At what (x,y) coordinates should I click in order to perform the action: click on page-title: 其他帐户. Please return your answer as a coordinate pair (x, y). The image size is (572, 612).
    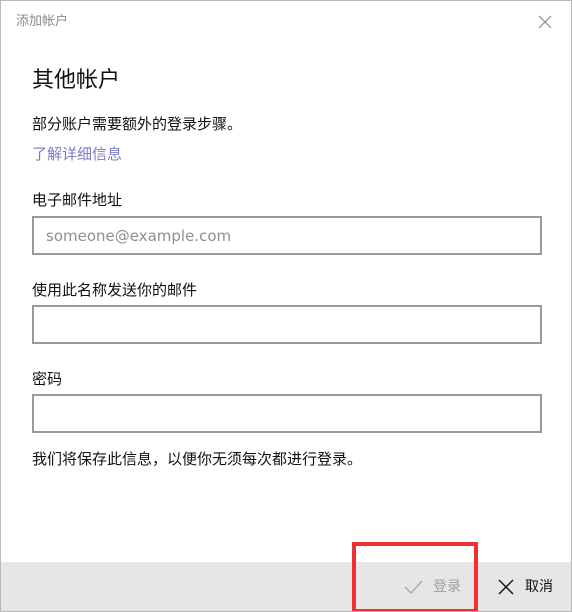
    Looking at the image, I should click on (76, 80).